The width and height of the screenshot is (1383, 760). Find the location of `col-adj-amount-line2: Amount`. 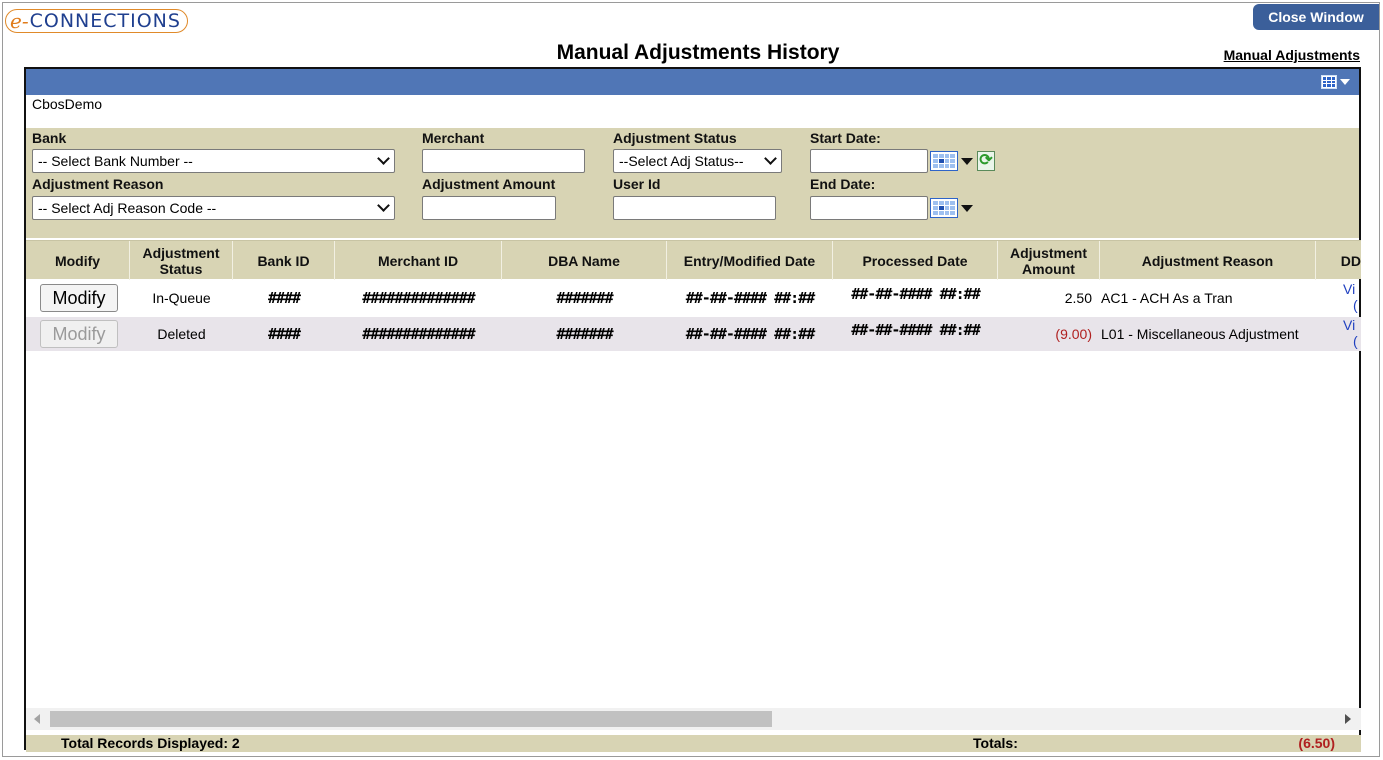

col-adj-amount-line2: Amount is located at coordinates (1048, 268).